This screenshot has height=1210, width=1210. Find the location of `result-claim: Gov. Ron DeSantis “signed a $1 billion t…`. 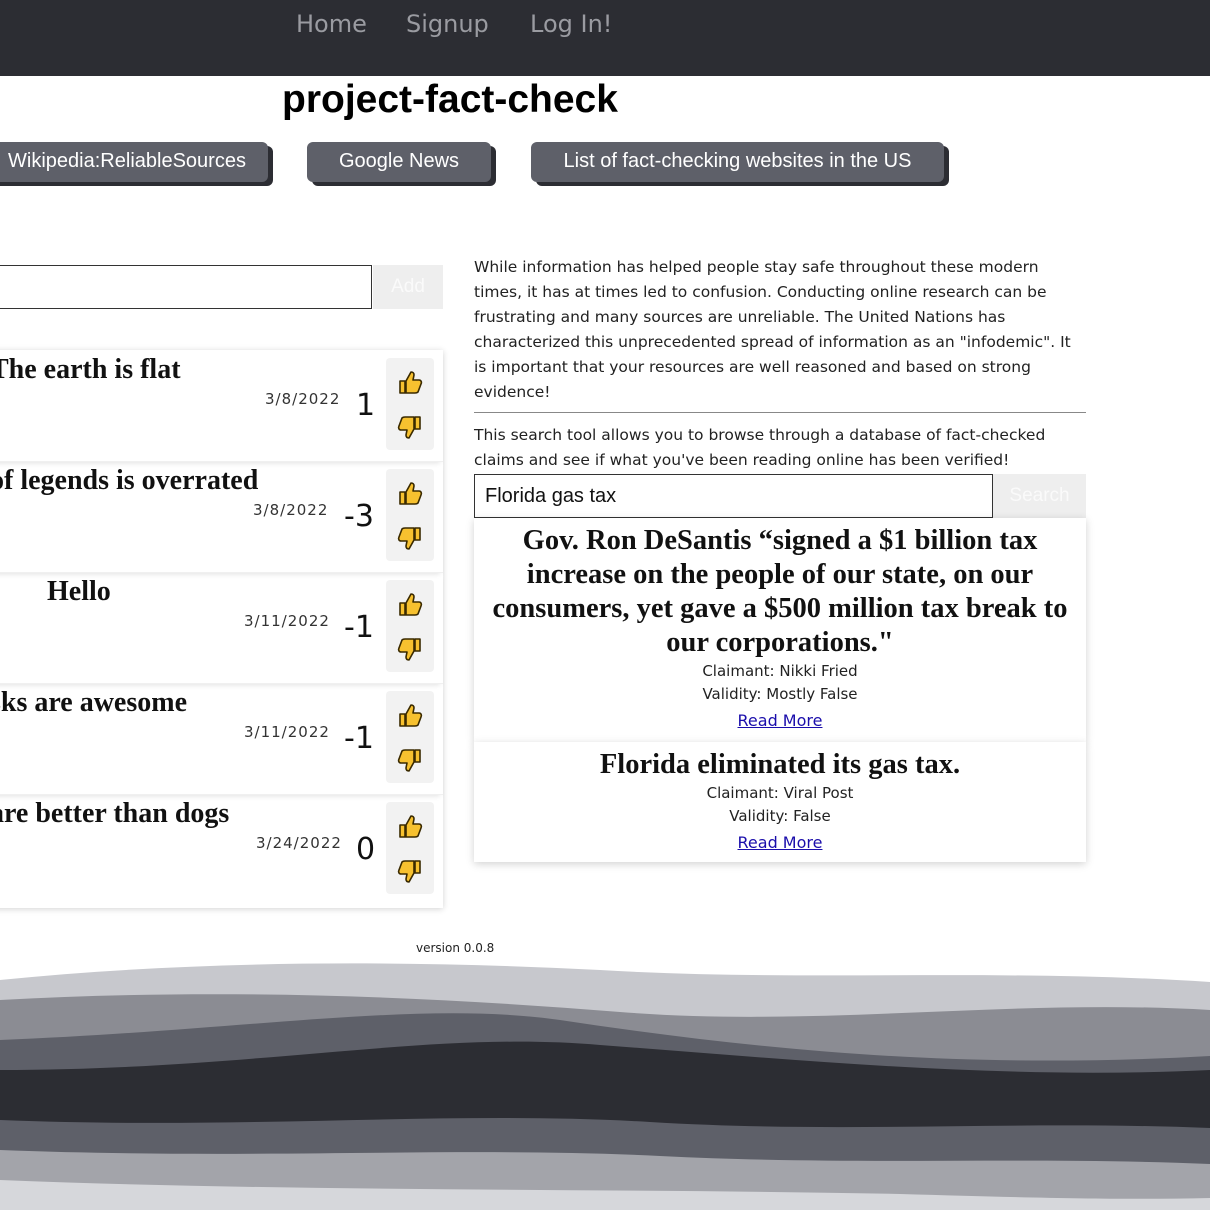

result-claim: Gov. Ron DeSantis “signed a $1 billion t… is located at coordinates (780, 591).